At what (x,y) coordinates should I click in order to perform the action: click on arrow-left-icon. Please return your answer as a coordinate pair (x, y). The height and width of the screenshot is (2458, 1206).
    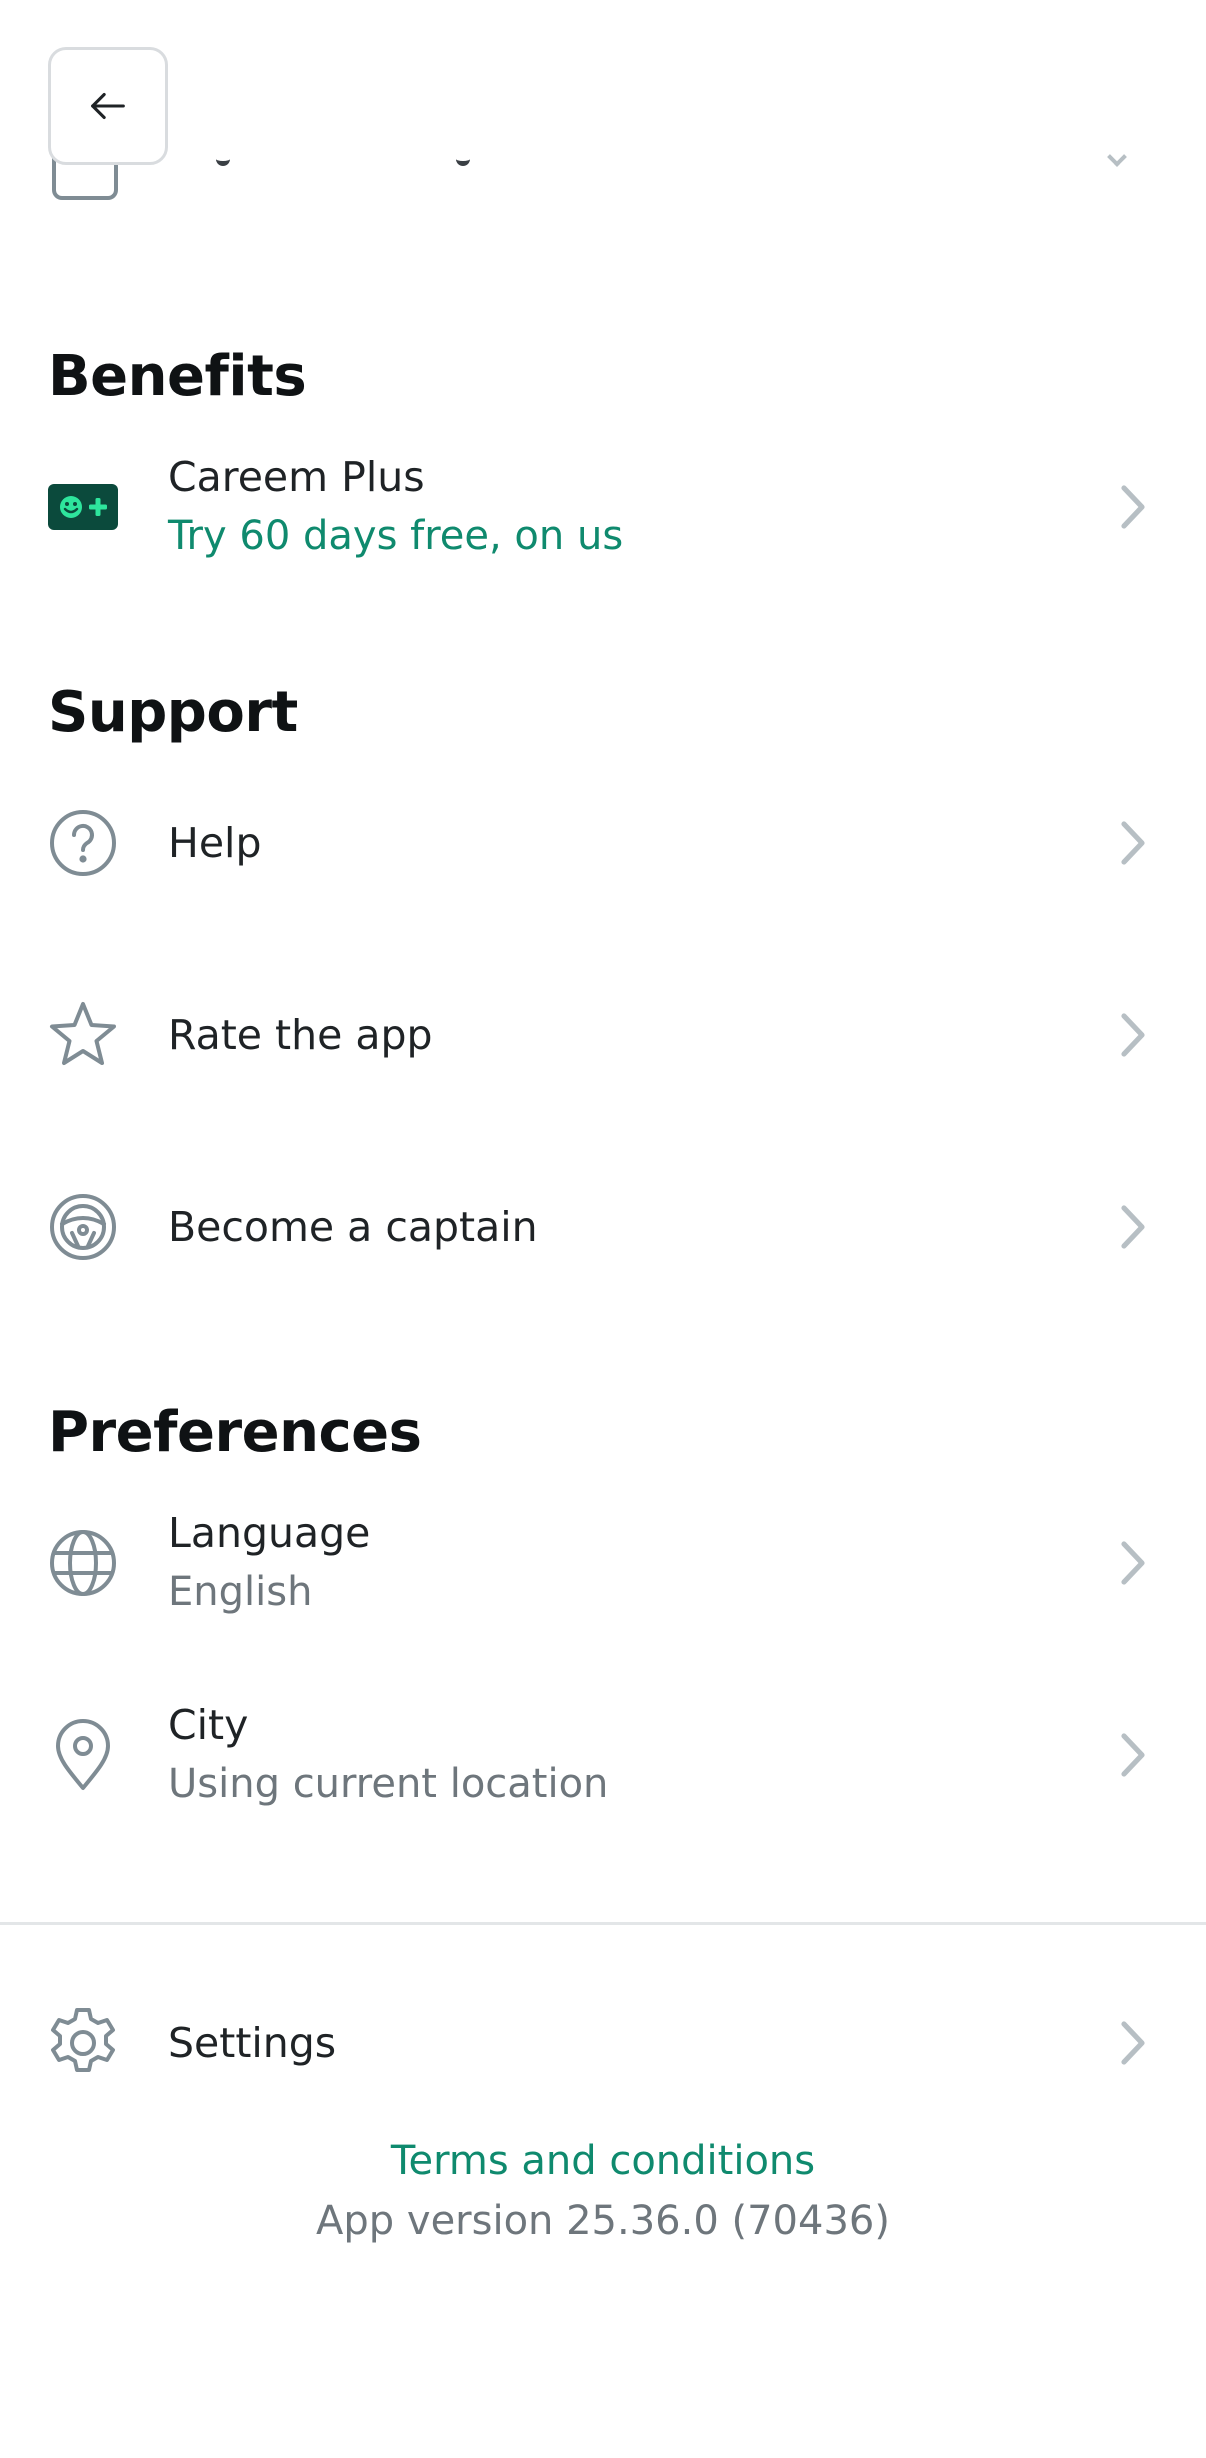
    Looking at the image, I should click on (108, 106).